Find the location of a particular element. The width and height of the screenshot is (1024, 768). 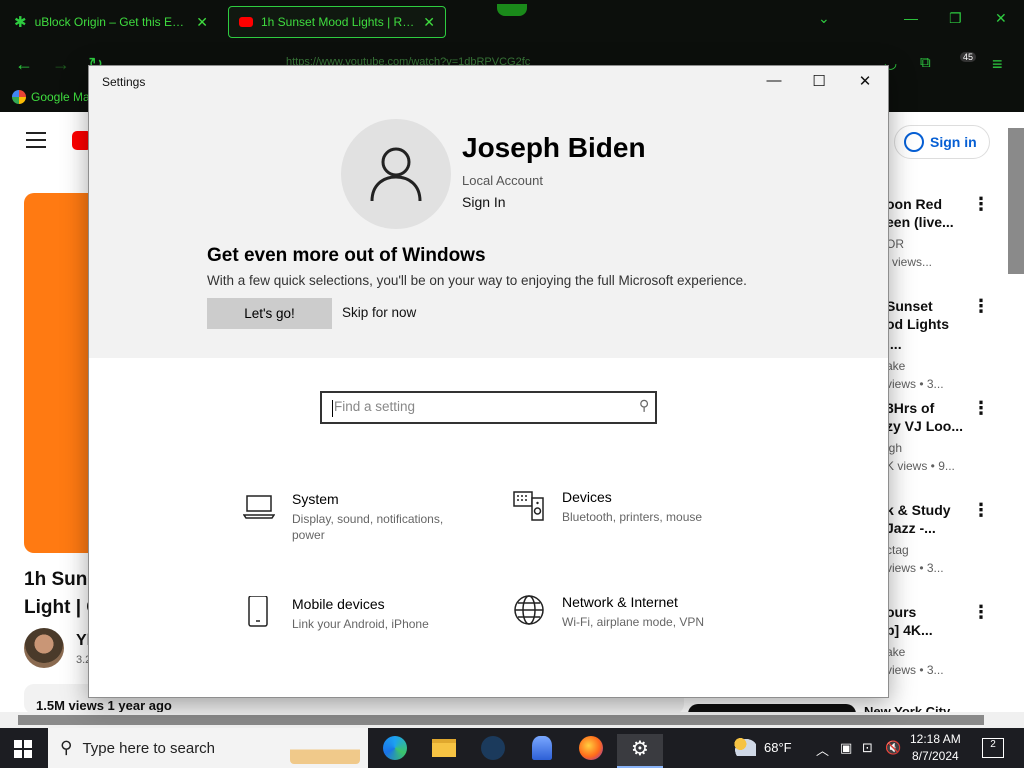

maximize-browser-button: ❐ is located at coordinates (955, 18).